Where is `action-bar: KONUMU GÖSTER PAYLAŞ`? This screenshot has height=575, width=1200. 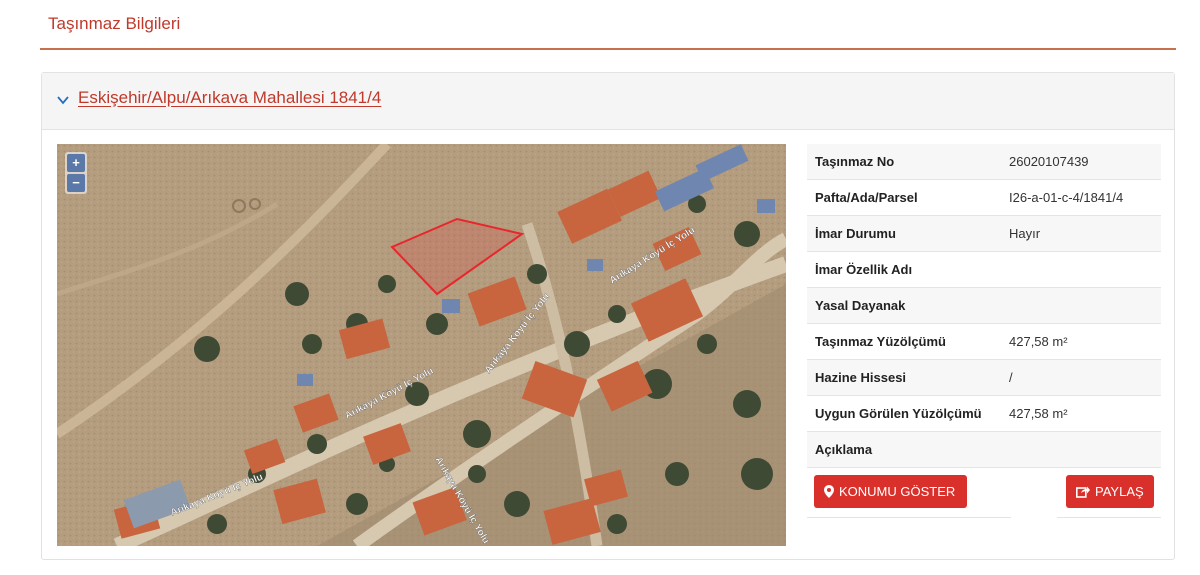
action-bar: KONUMU GÖSTER PAYLAŞ is located at coordinates (984, 493).